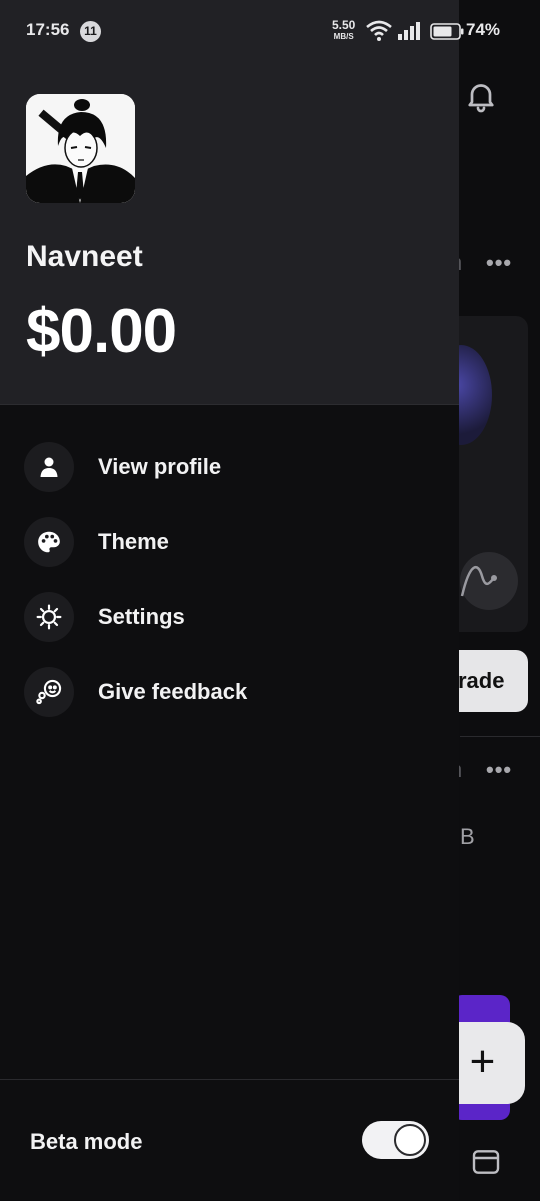 The width and height of the screenshot is (540, 1201). I want to click on palette-icon, so click(49, 541).